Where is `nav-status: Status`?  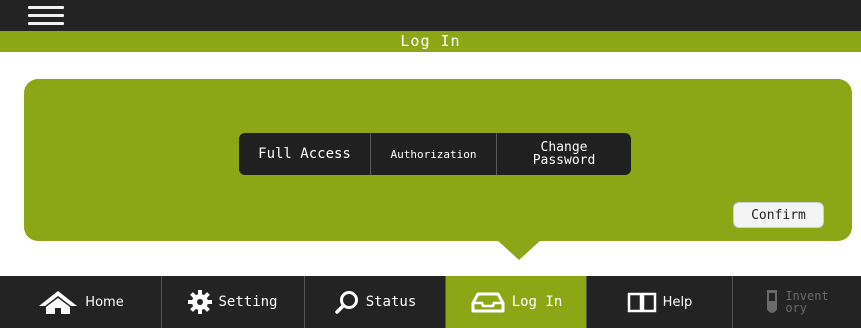
nav-status: Status is located at coordinates (375, 302).